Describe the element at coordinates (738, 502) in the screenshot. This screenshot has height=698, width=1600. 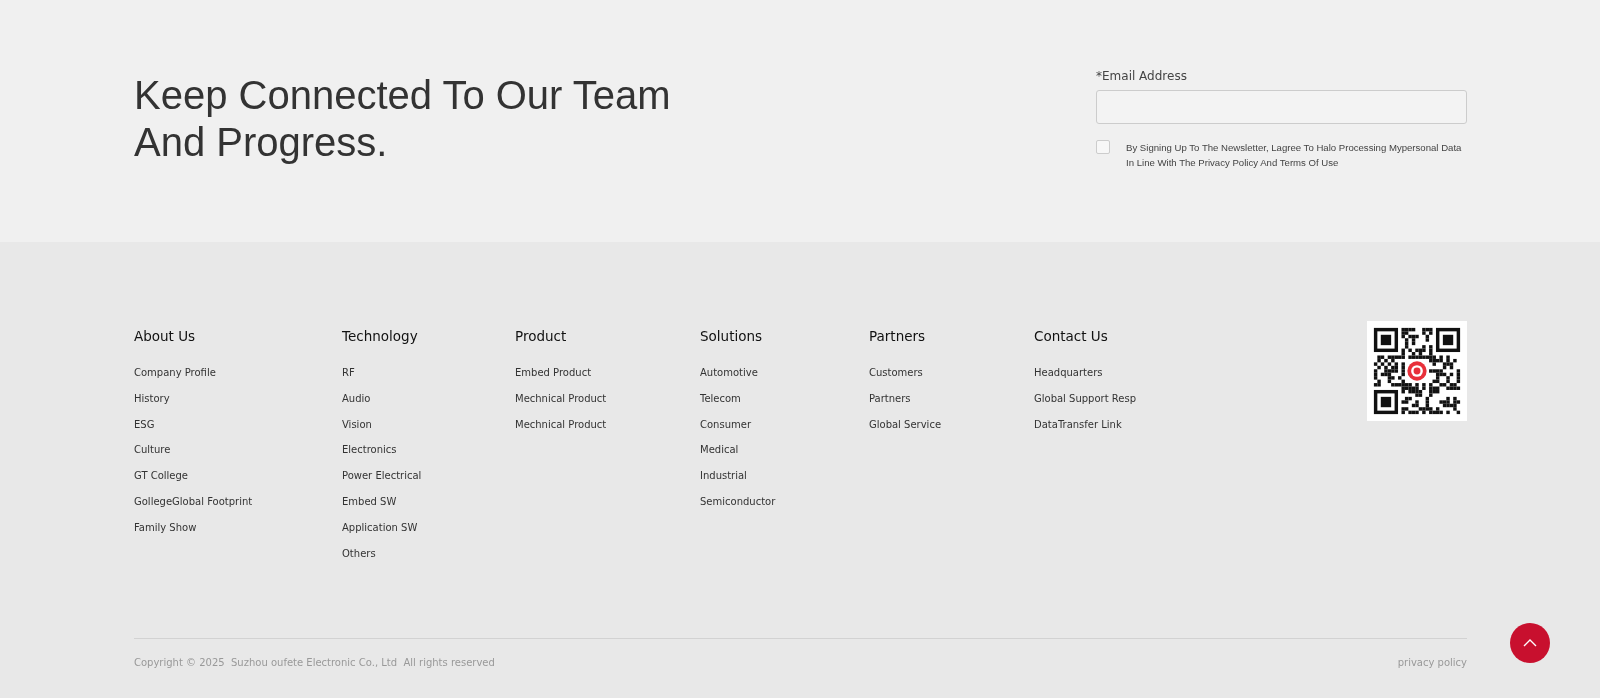
I see `footer-link: Semiconductor` at that location.